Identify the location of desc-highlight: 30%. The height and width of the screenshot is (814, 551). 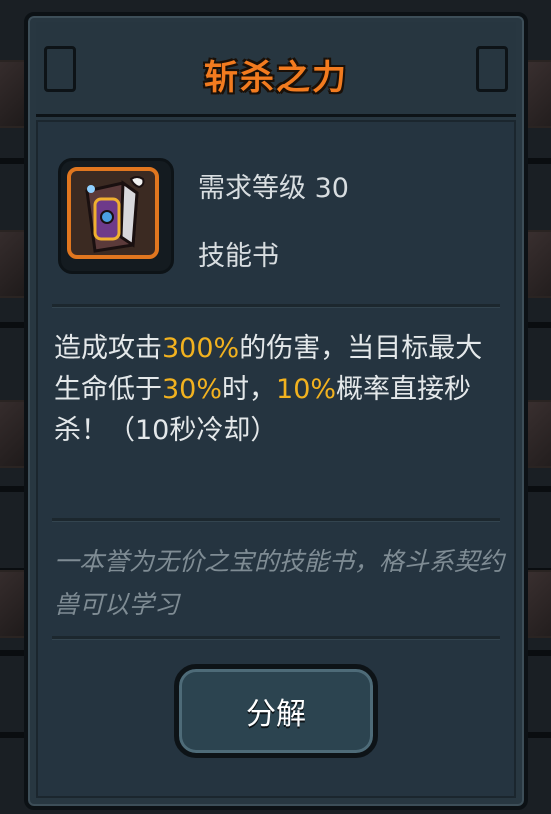
(192, 389).